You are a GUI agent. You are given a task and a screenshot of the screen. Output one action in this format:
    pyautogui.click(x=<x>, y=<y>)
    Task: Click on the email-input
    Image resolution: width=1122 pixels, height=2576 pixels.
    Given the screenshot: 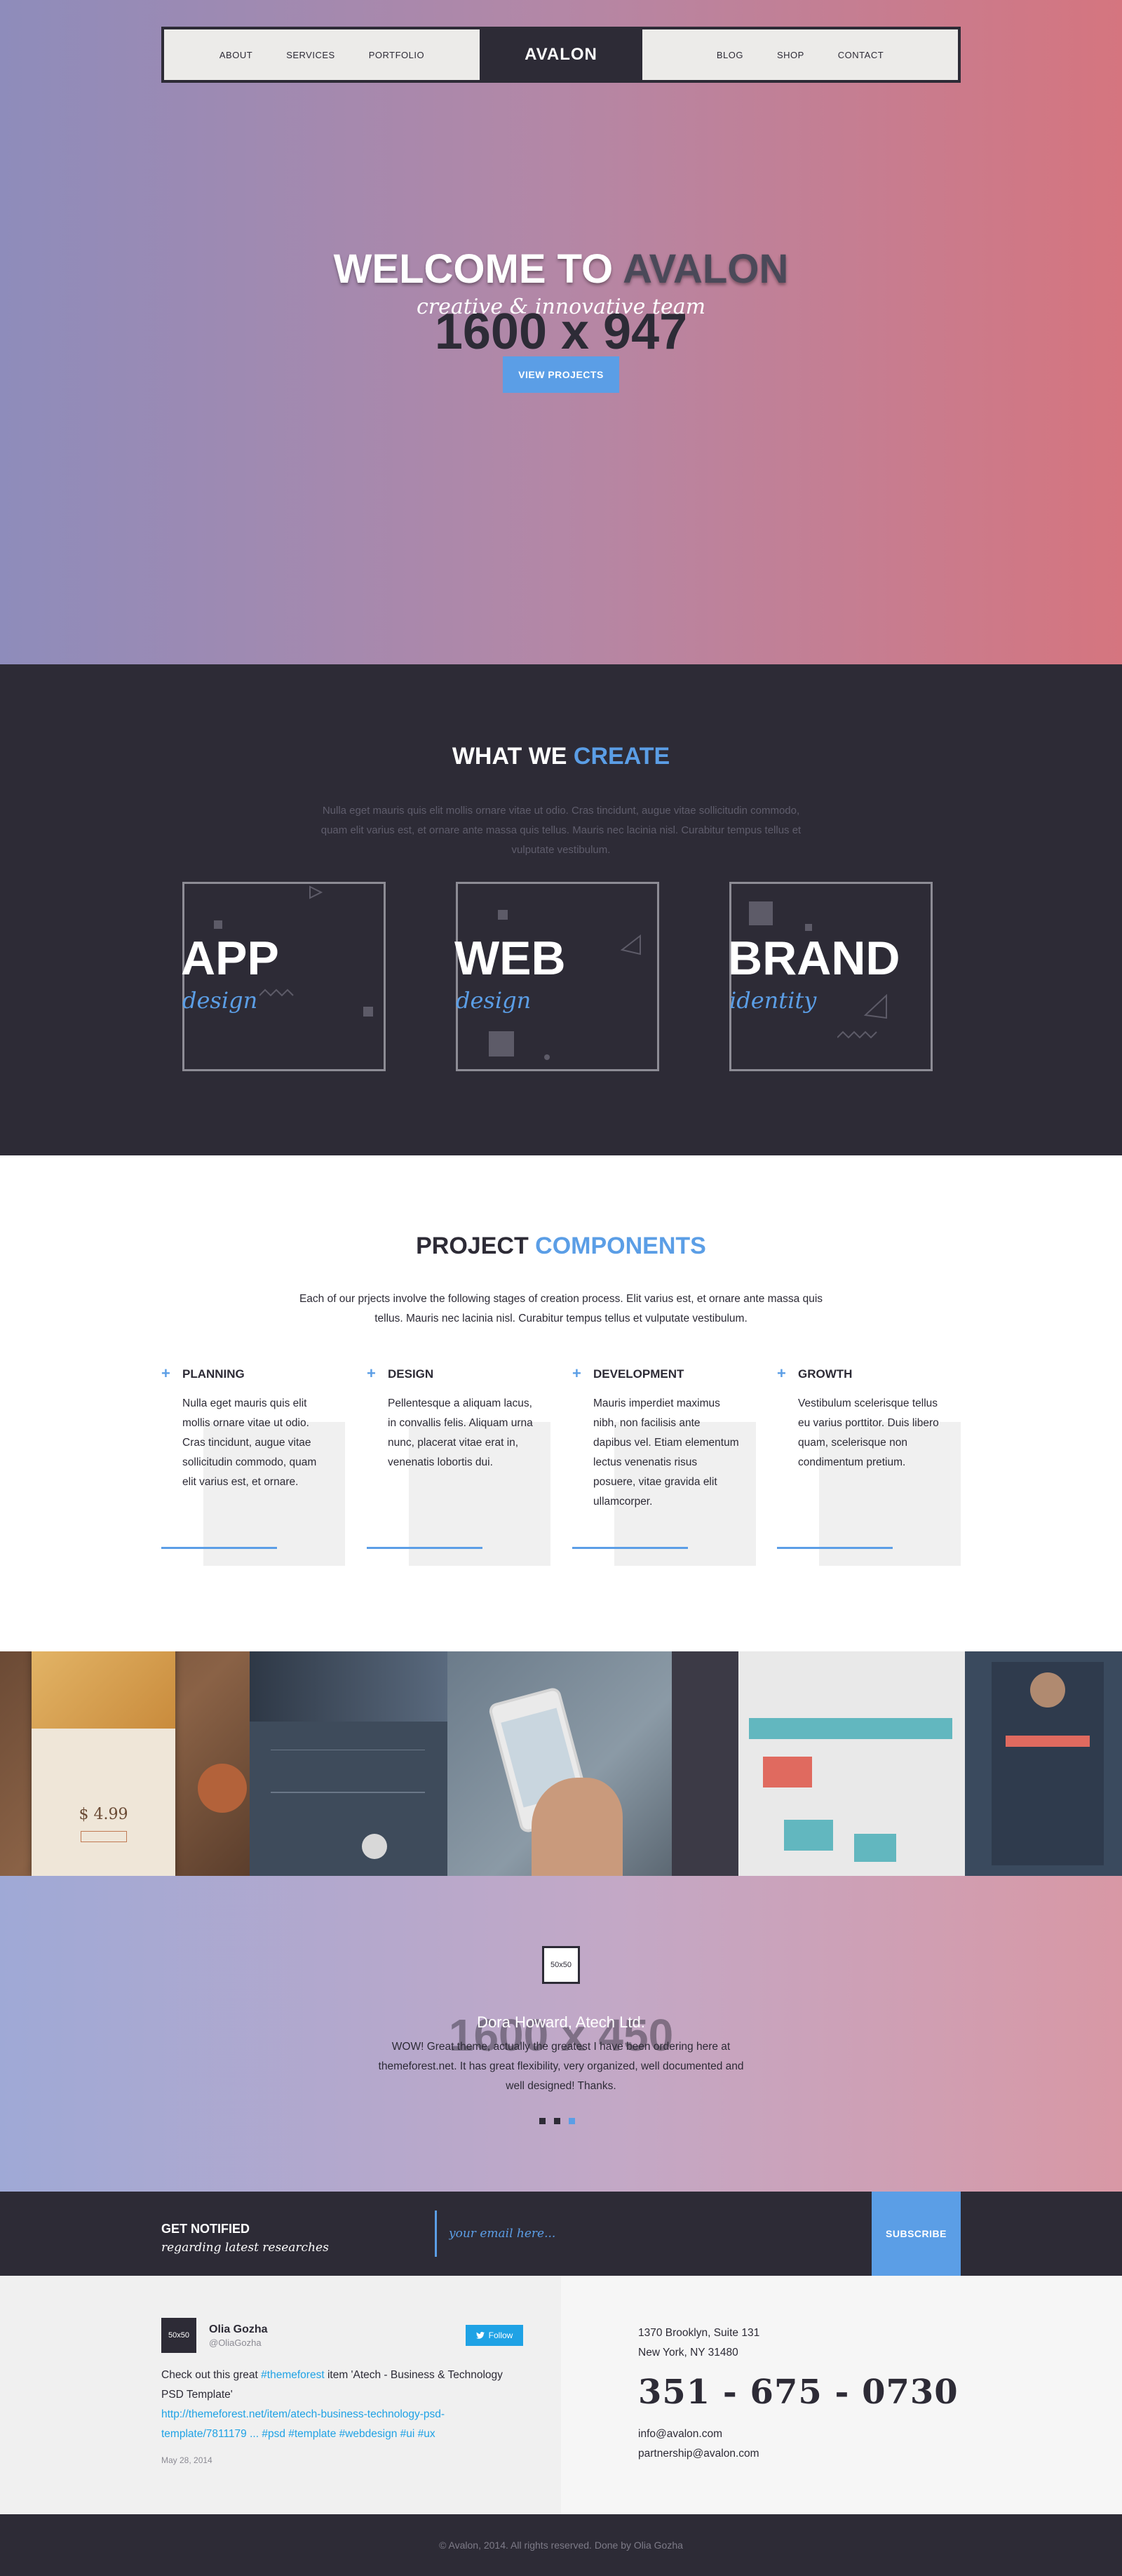 What is the action you would take?
    pyautogui.click(x=652, y=2234)
    